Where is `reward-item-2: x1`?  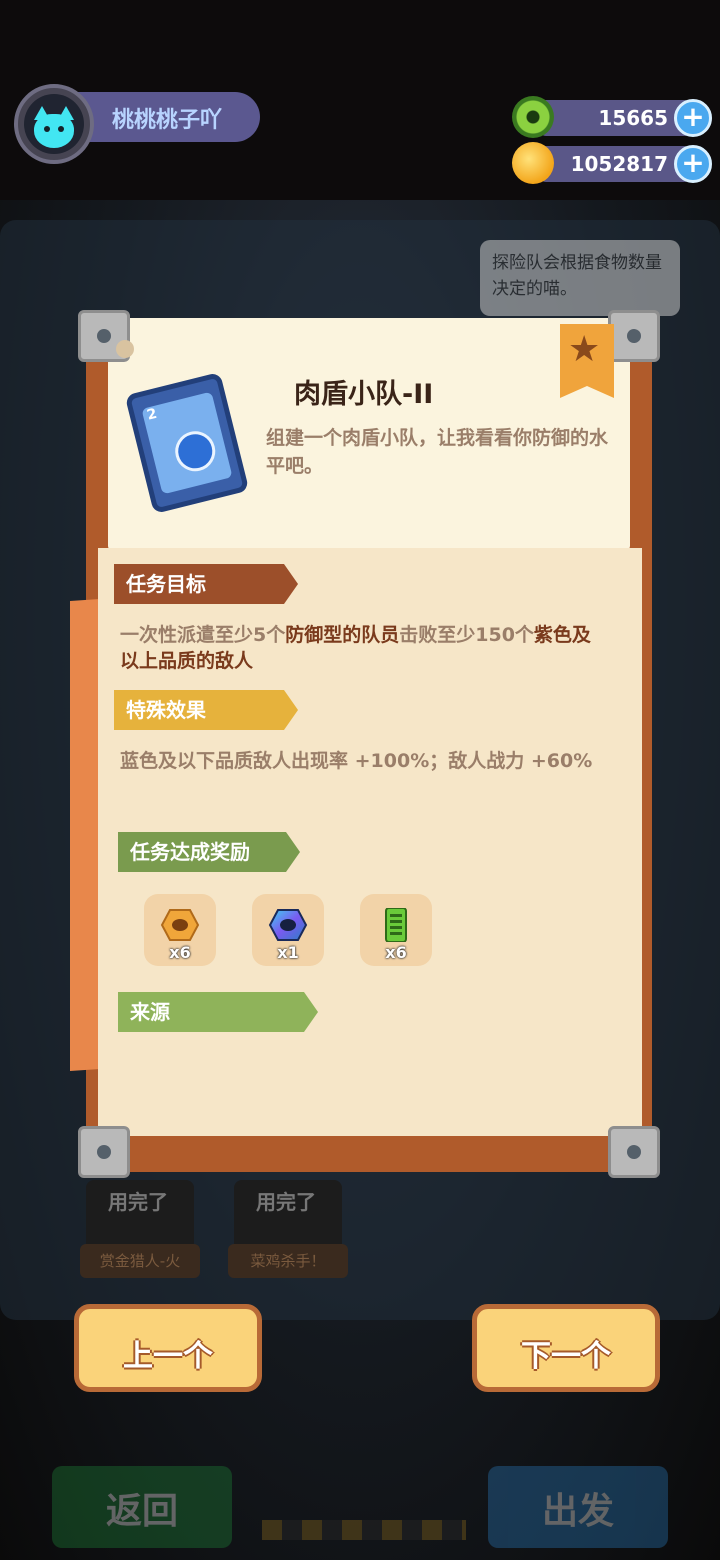
reward-item-2: x1 is located at coordinates (288, 930).